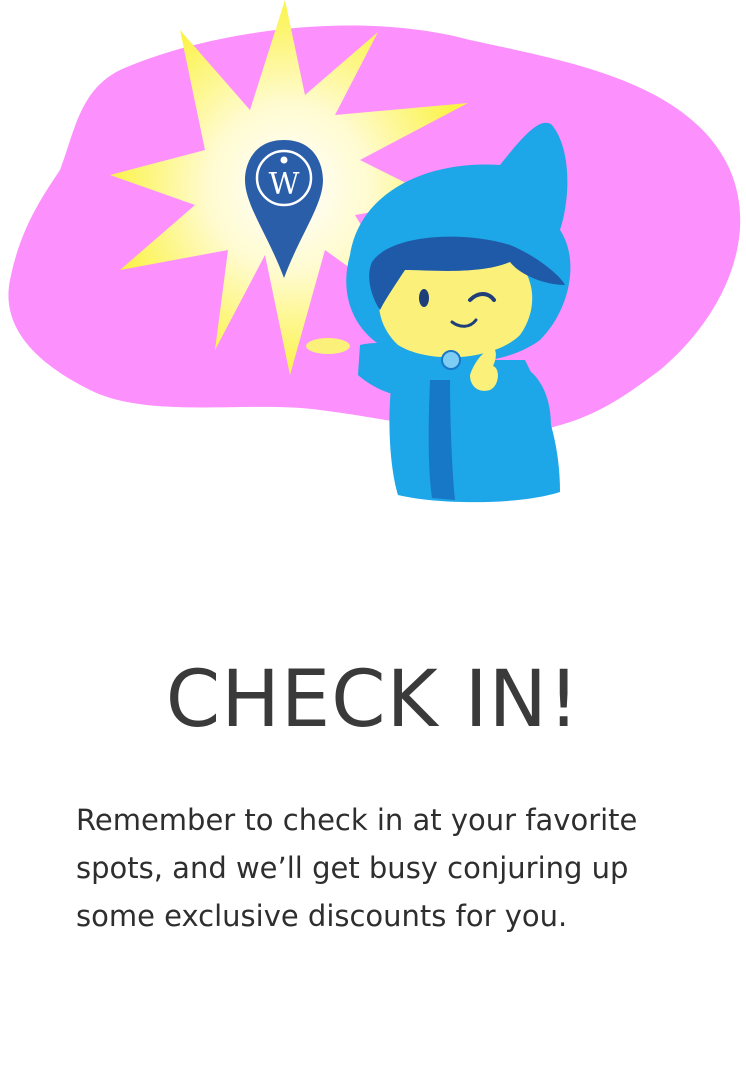  Describe the element at coordinates (373, 700) in the screenshot. I see `page-title: CHECK IN!` at that location.